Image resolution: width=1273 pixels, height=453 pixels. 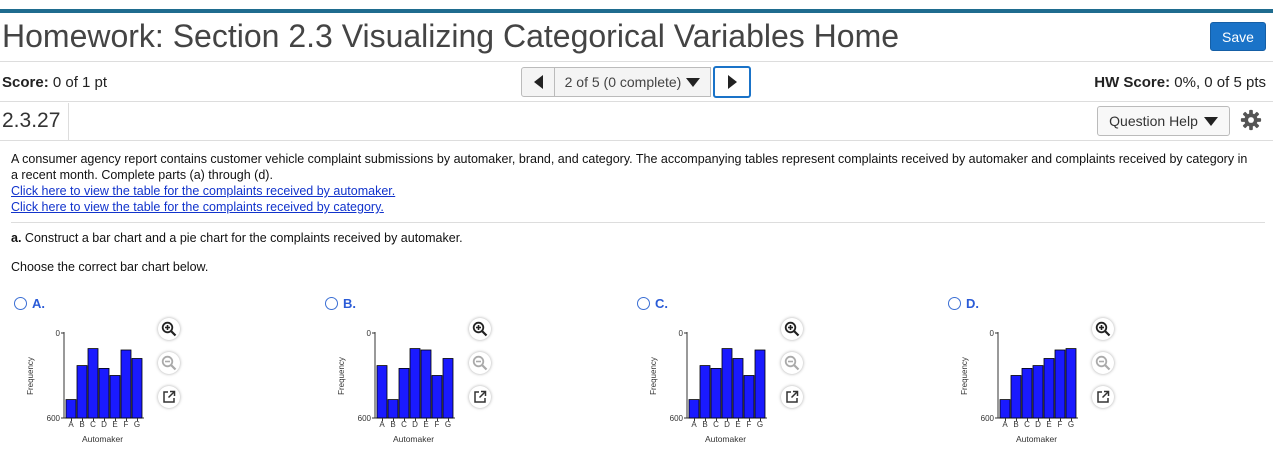 I want to click on option-a-radio, so click(x=20, y=303).